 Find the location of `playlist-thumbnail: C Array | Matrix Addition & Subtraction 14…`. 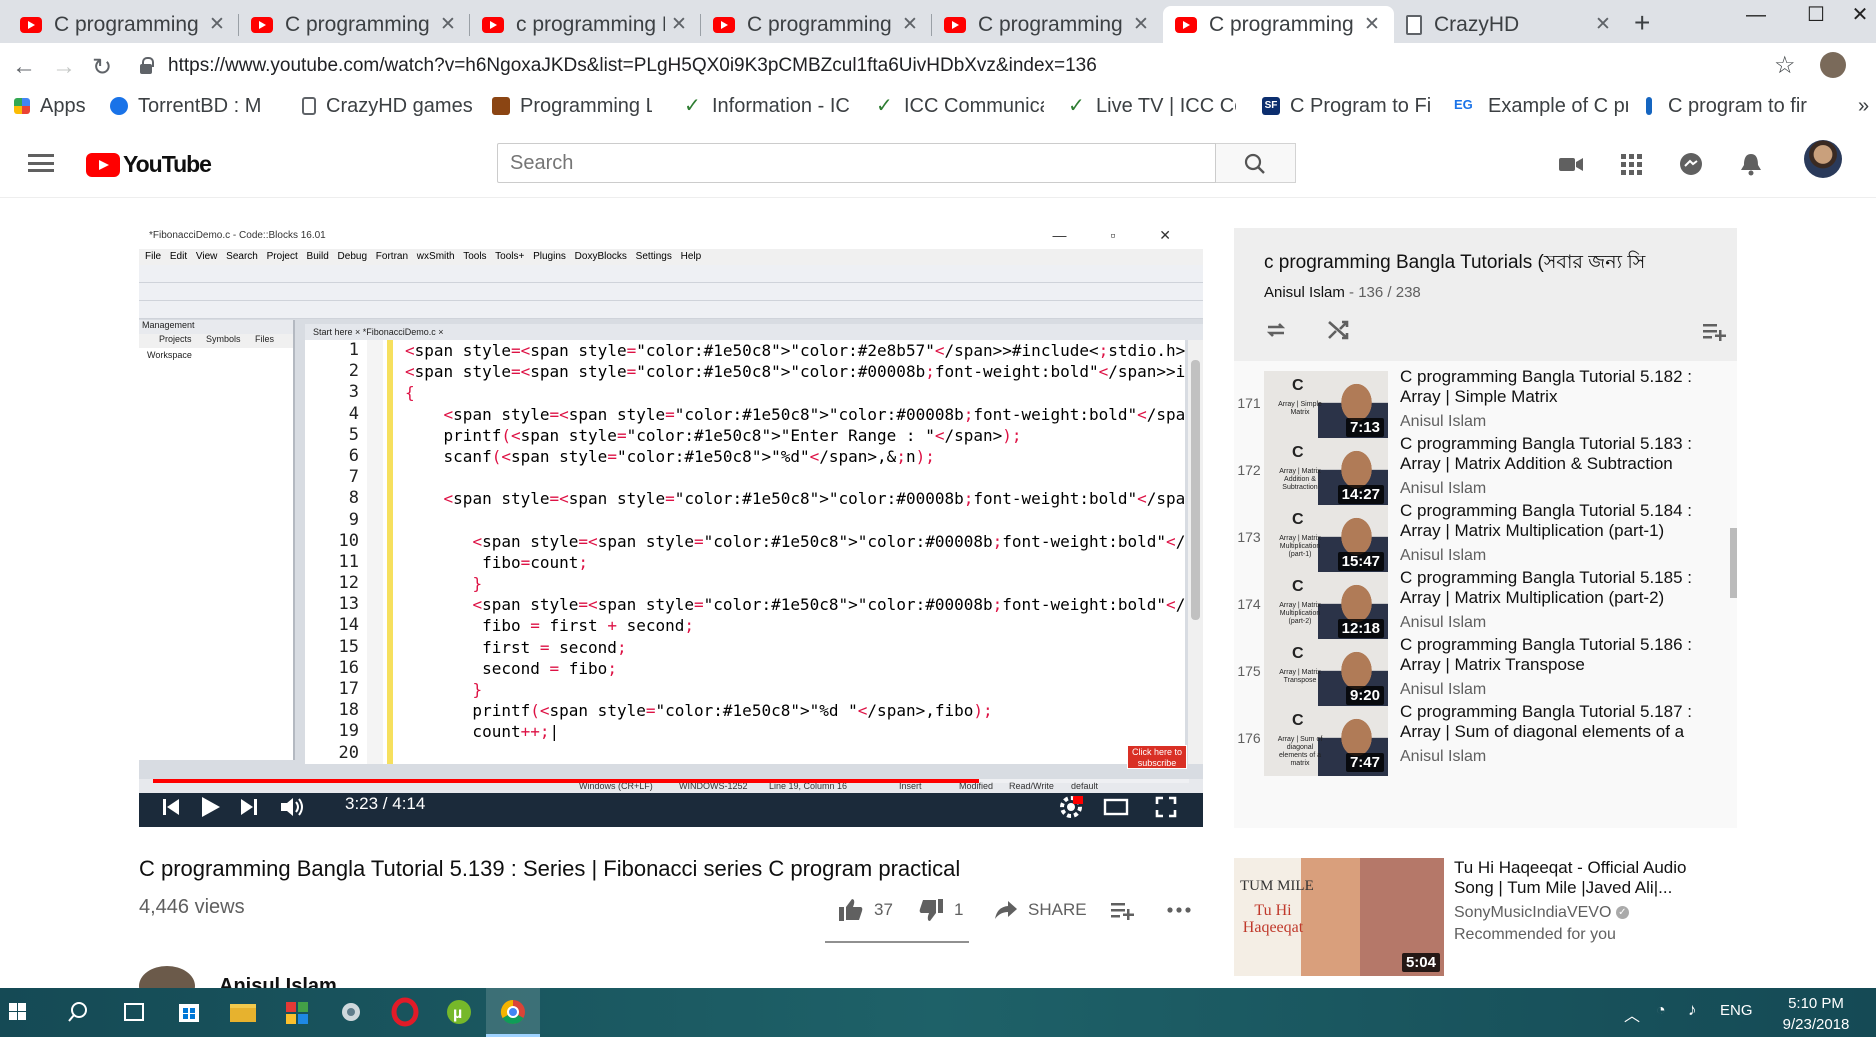

playlist-thumbnail: C Array | Matrix Addition & Subtraction 14… is located at coordinates (1326, 473).